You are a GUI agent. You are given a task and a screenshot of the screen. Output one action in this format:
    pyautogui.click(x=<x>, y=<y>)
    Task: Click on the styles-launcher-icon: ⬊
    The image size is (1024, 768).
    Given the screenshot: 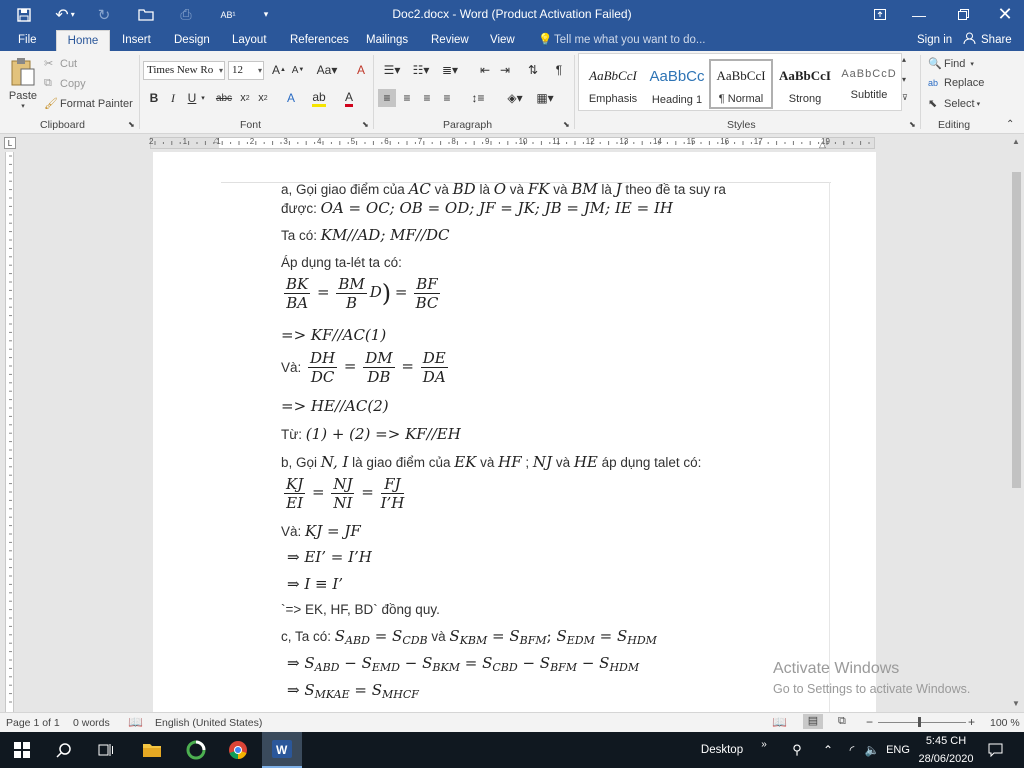 What is the action you would take?
    pyautogui.click(x=912, y=124)
    